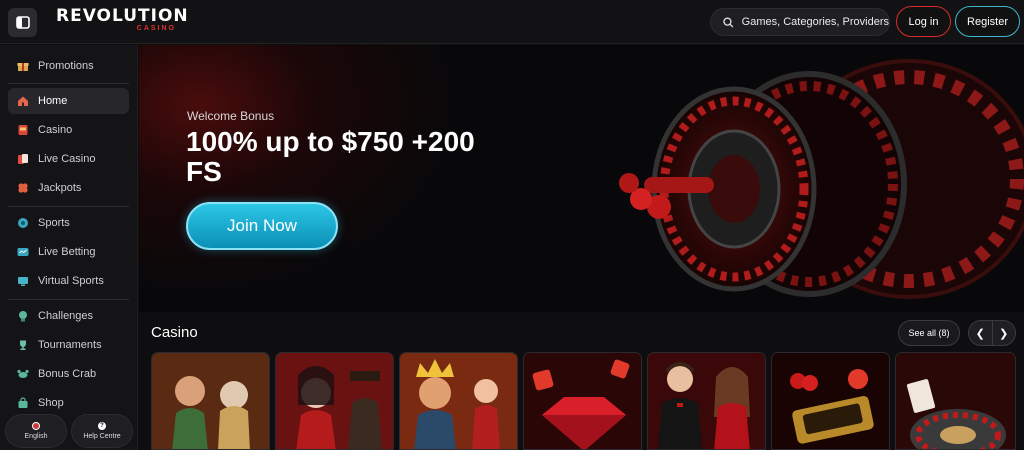  What do you see at coordinates (102, 431) in the screenshot?
I see `help-centre-button: ? Help Centre` at bounding box center [102, 431].